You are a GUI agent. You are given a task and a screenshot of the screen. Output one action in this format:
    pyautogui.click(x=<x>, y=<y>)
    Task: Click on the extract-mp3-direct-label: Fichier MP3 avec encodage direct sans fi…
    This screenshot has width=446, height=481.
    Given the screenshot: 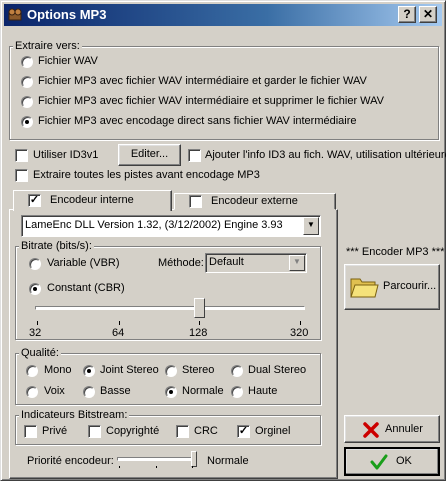 What is the action you would take?
    pyautogui.click(x=197, y=121)
    